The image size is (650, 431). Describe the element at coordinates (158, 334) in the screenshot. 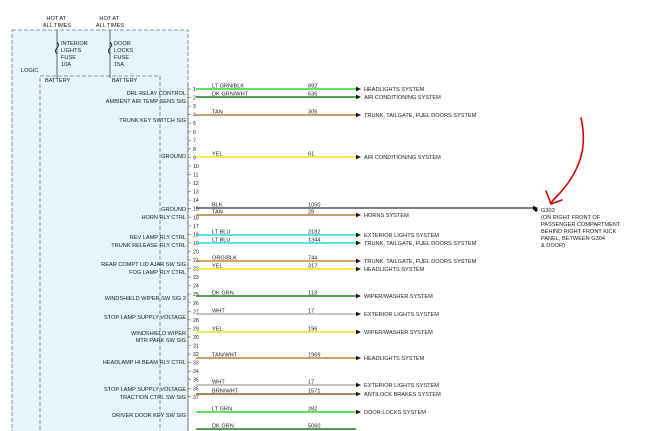

I see `signal-label: WINDSHIELD WIPER` at that location.